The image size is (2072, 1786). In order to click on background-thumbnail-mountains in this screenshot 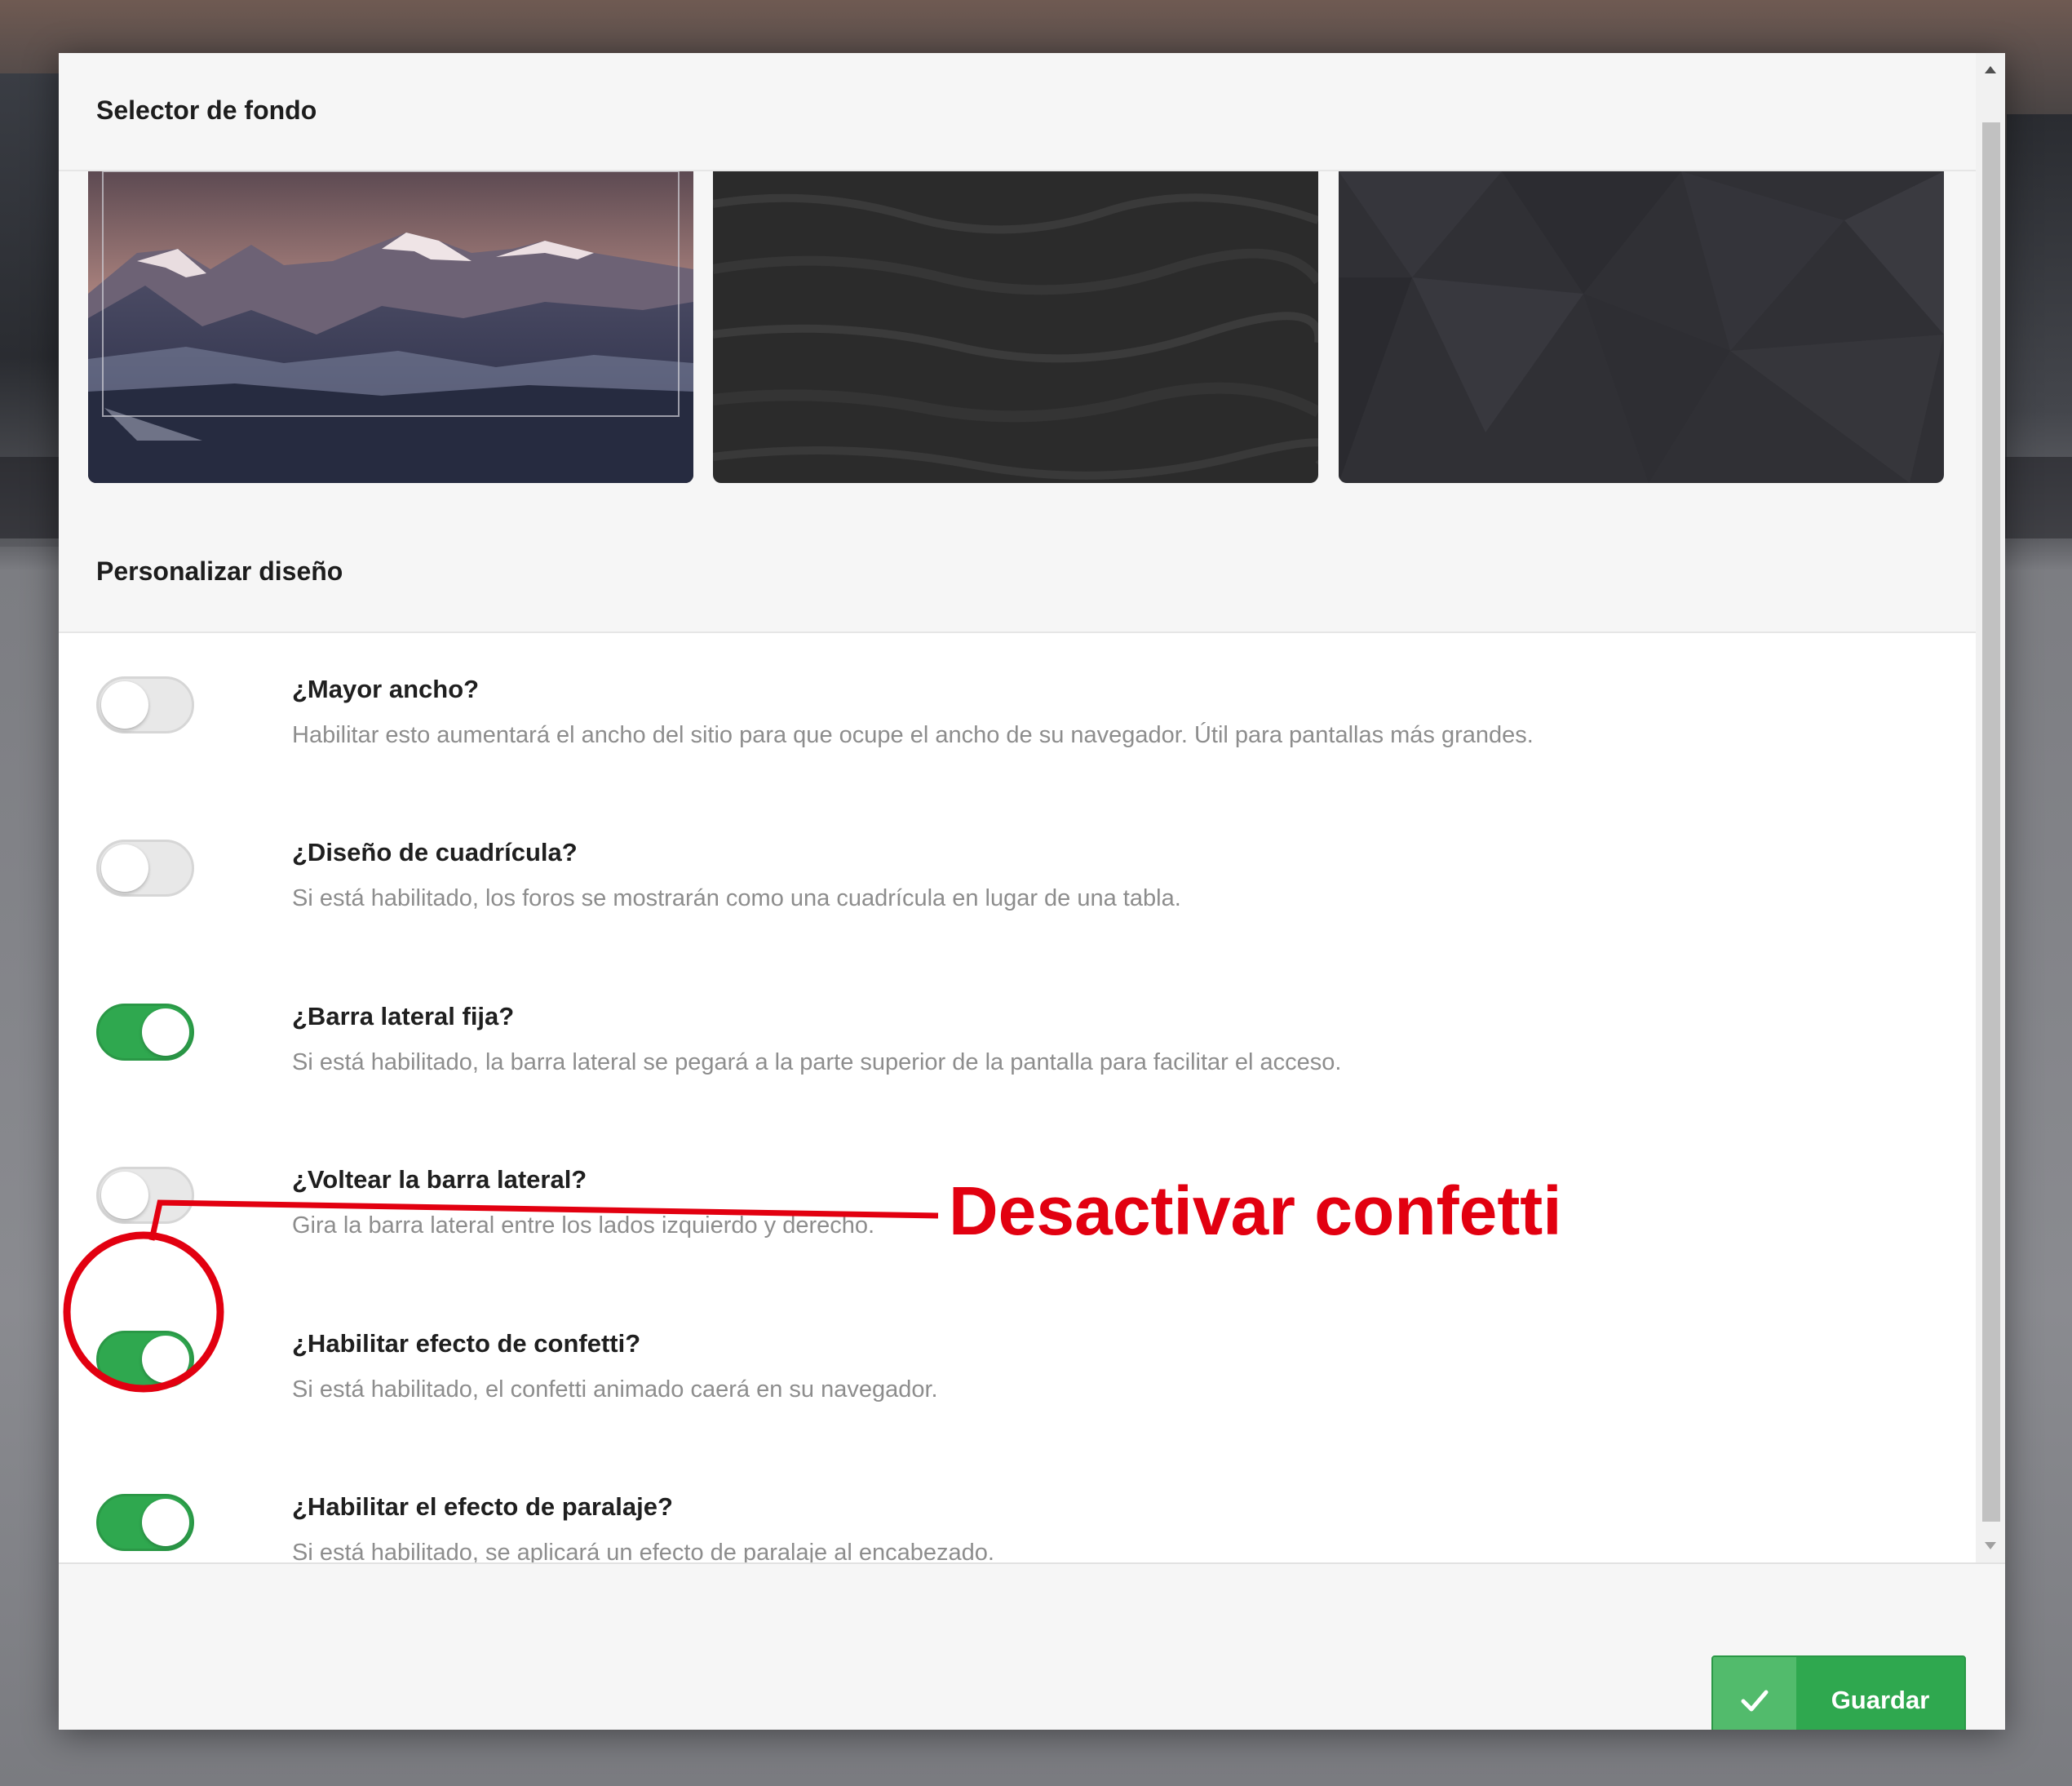, I will do `click(390, 327)`.